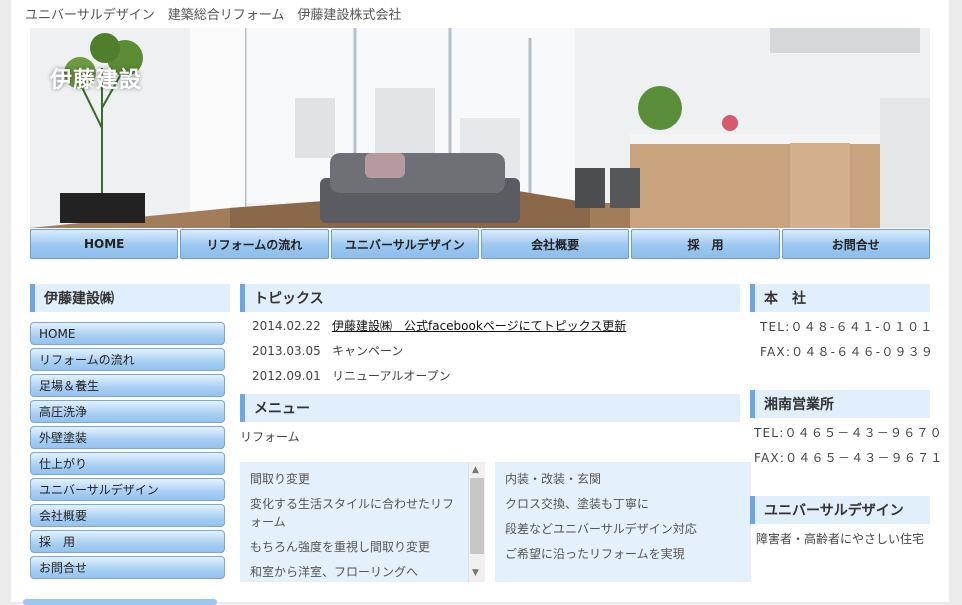  I want to click on site-logo: 伊藤建設, so click(96, 78).